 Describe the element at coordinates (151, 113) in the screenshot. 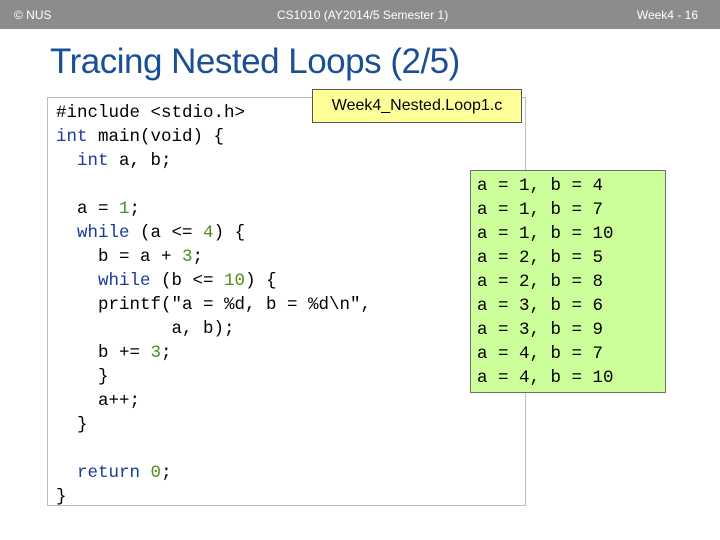

I see `code-line-include: #include <stdio.h>` at that location.